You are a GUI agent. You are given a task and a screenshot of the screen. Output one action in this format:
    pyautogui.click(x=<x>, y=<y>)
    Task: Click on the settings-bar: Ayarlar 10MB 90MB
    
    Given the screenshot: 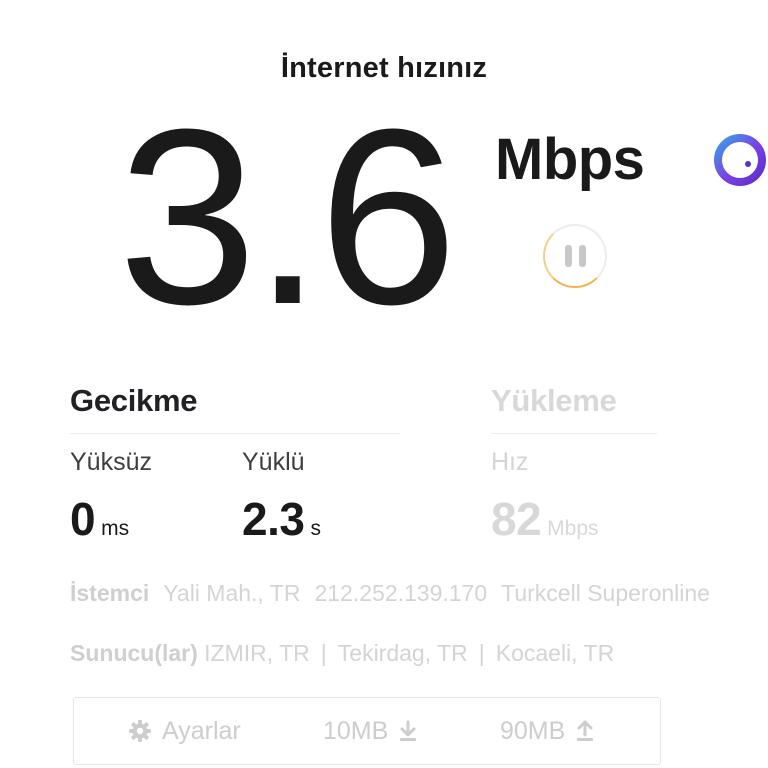 What is the action you would take?
    pyautogui.click(x=367, y=731)
    